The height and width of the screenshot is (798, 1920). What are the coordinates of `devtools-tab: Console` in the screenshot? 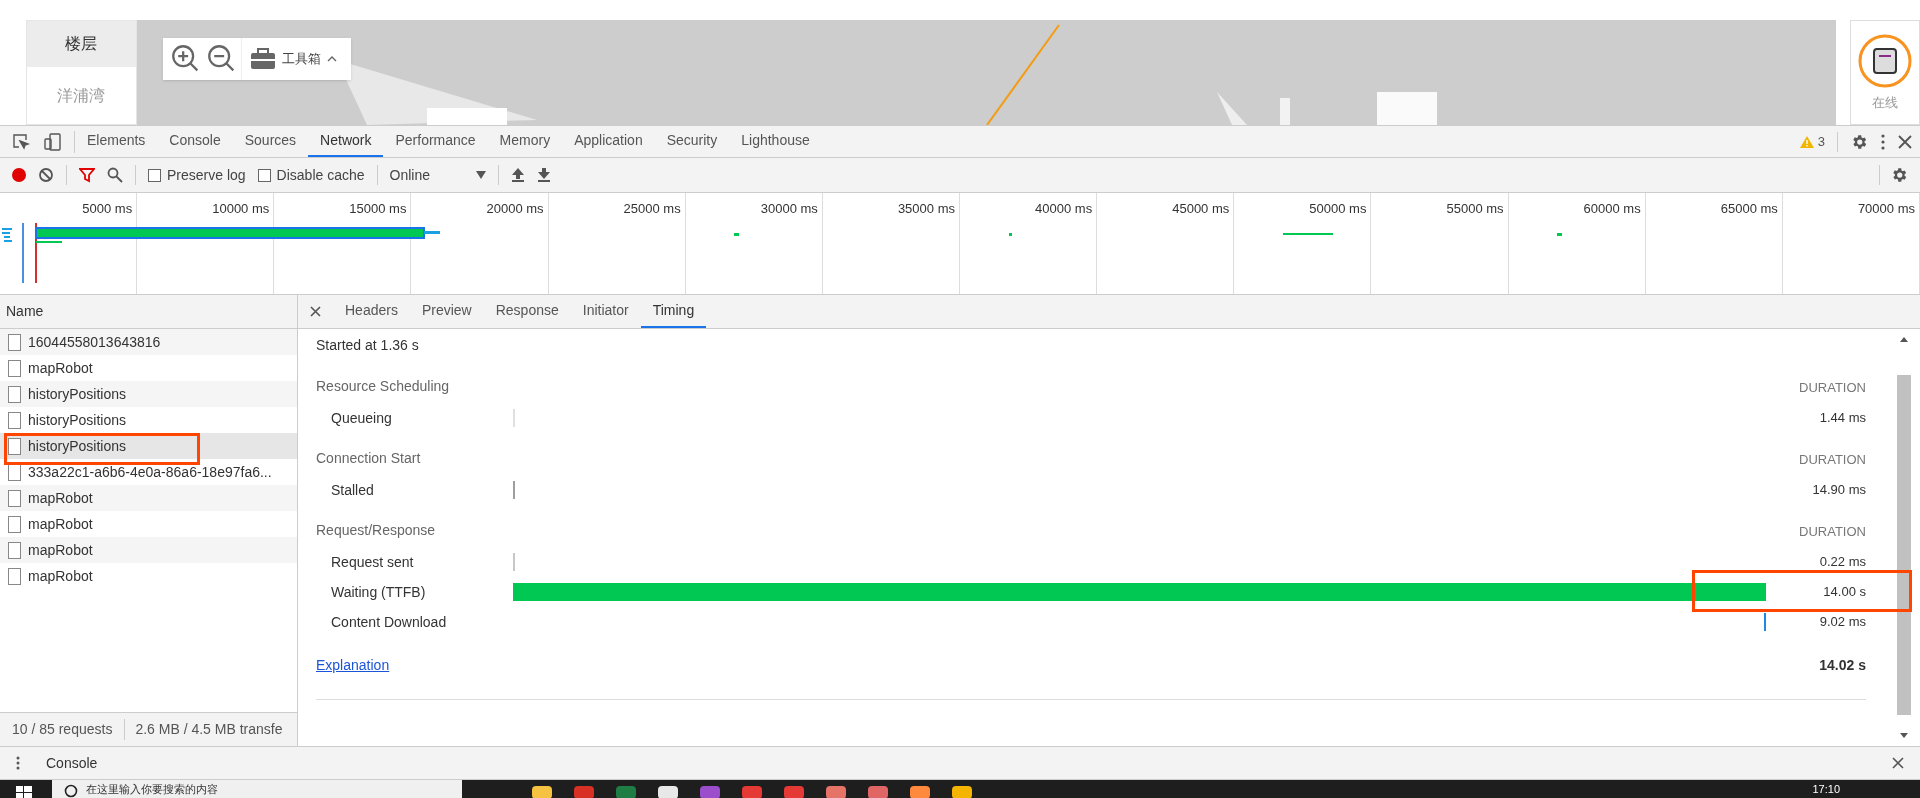 It's located at (195, 141).